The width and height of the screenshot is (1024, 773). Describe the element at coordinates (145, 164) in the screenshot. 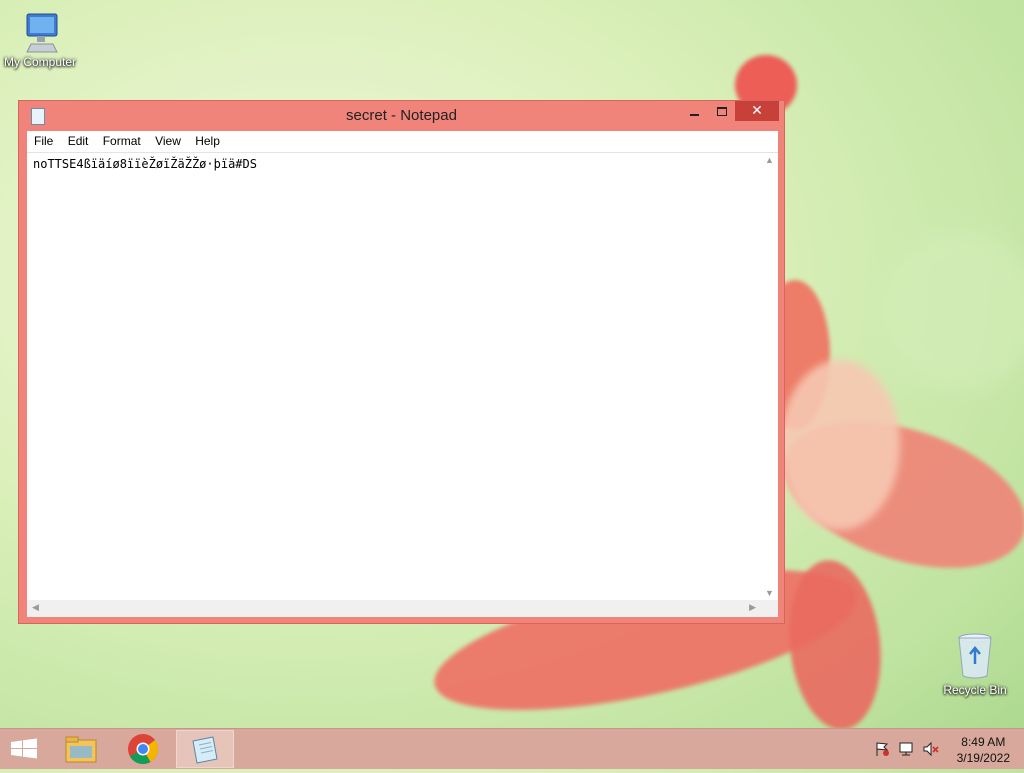

I see `document-text: noTTSE4ßïäíø8ïïèŽøïŽäŽŽø·þïä#DS` at that location.